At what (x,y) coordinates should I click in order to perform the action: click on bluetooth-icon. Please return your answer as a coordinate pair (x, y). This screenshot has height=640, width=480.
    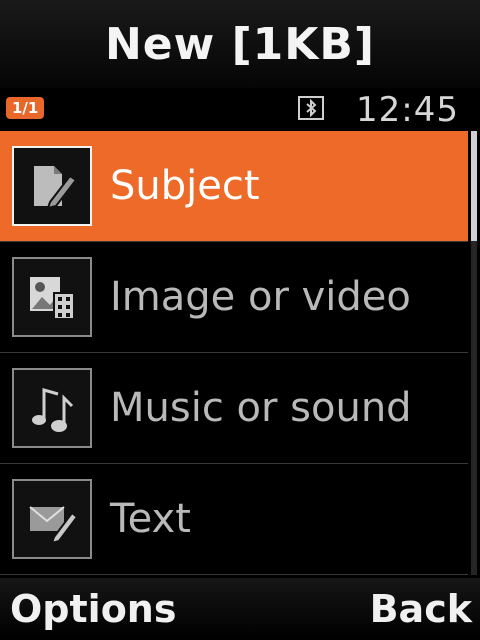
    Looking at the image, I should click on (311, 108).